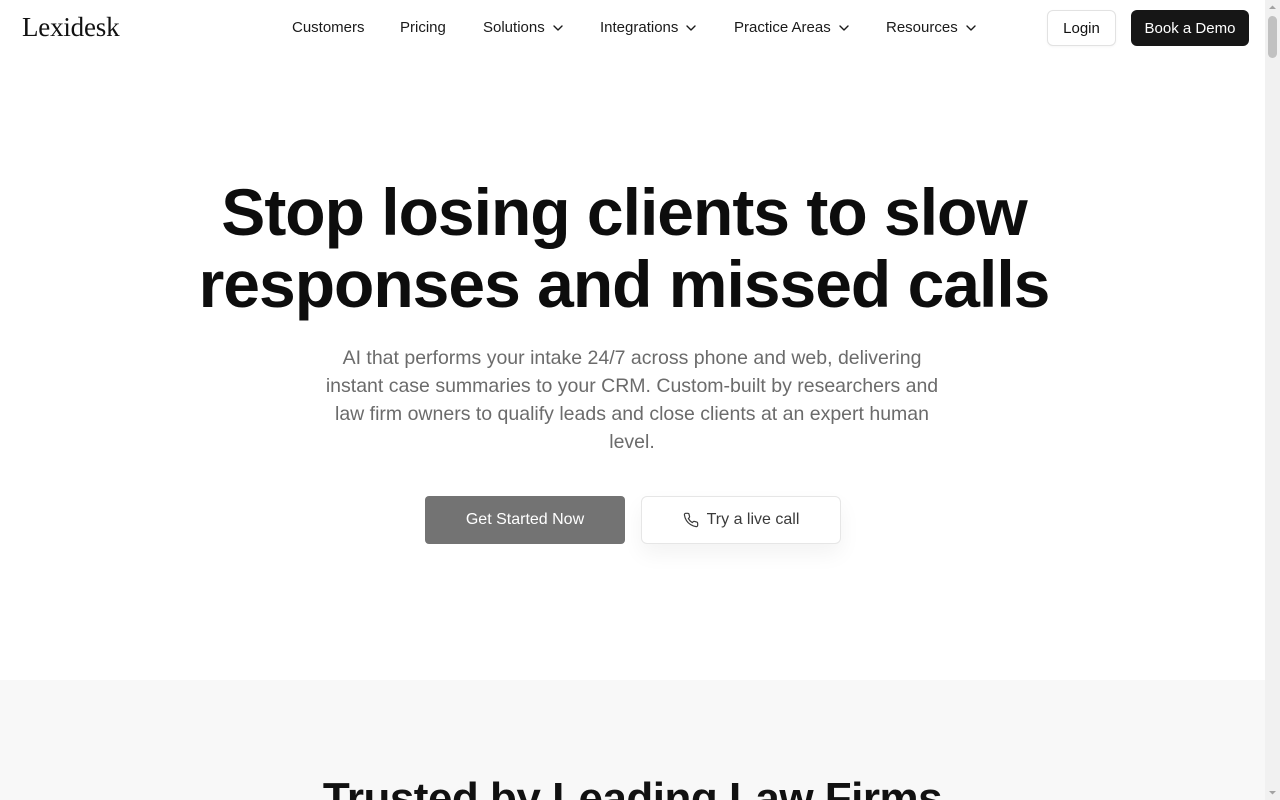  I want to click on scroll-down-arrow-icon, so click(1272, 792).